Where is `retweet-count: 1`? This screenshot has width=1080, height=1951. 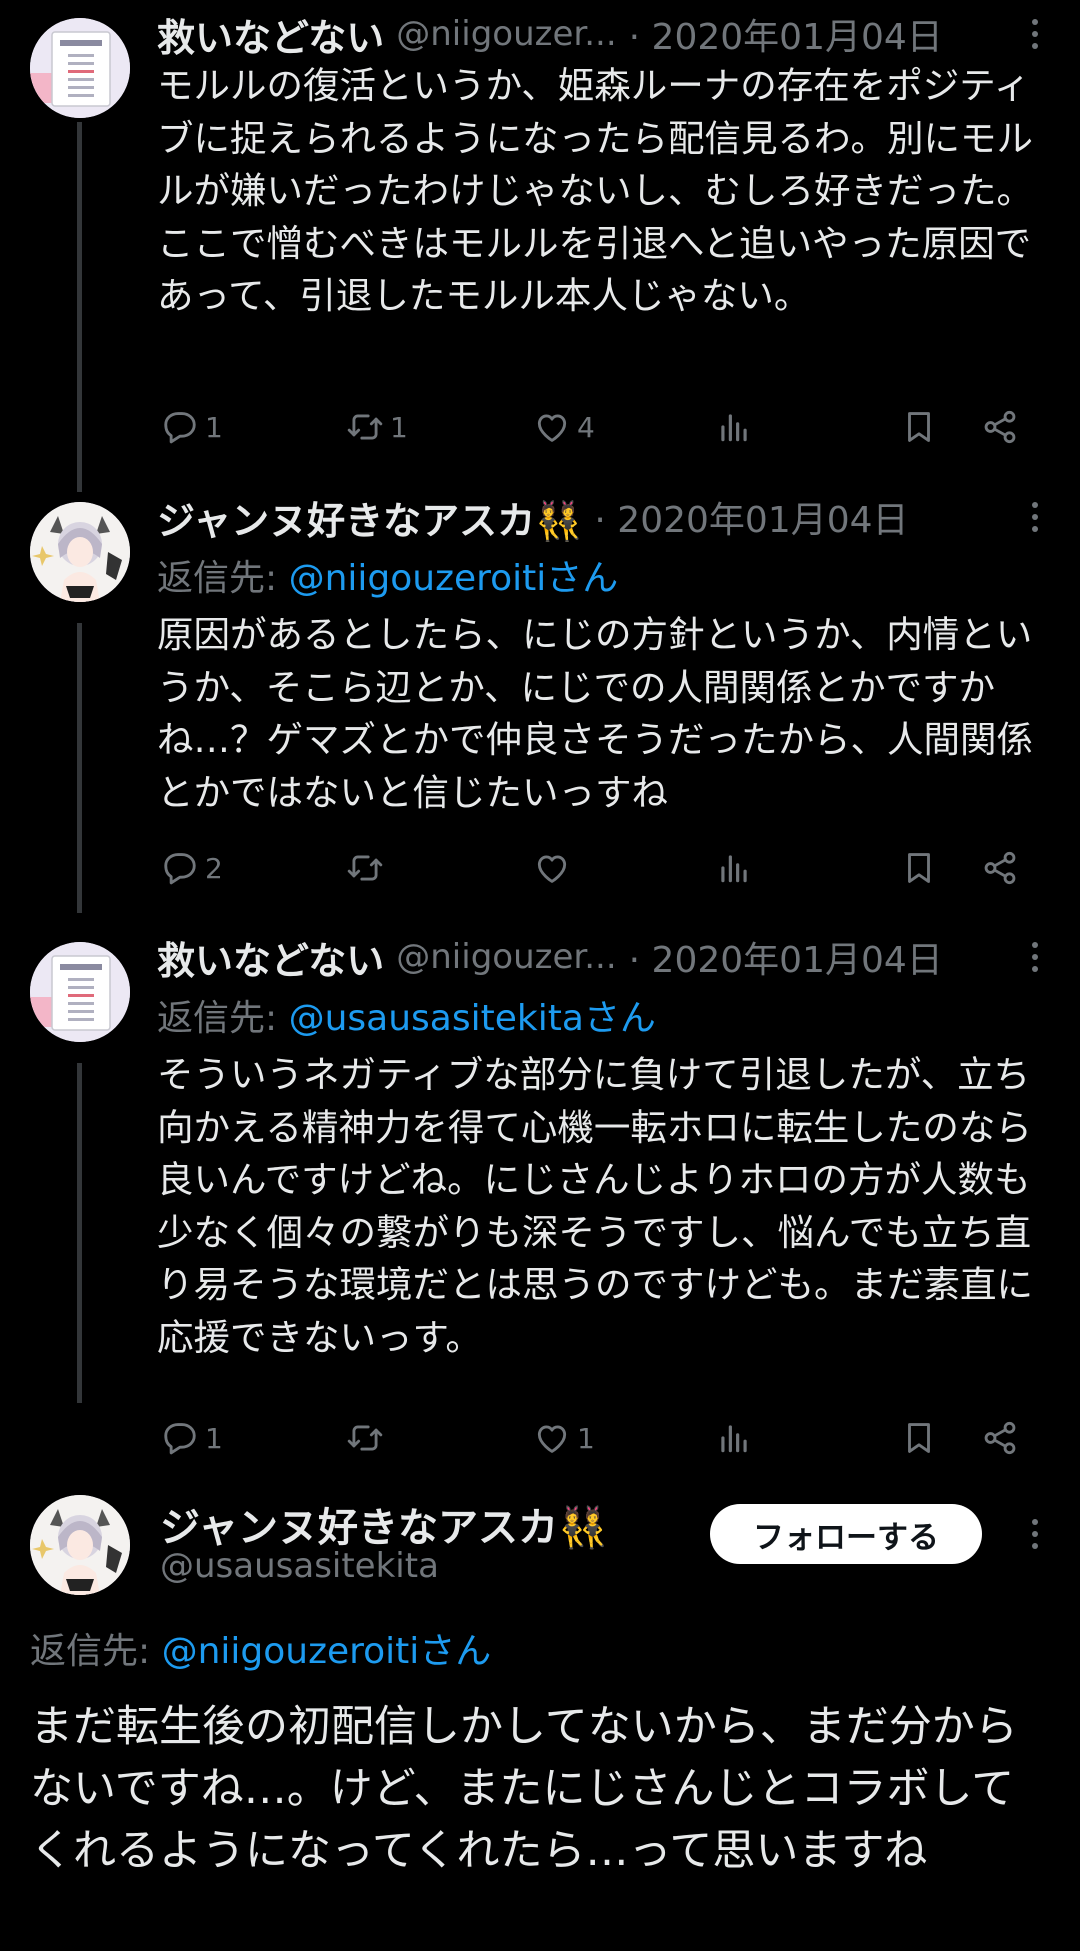
retweet-count: 1 is located at coordinates (399, 427).